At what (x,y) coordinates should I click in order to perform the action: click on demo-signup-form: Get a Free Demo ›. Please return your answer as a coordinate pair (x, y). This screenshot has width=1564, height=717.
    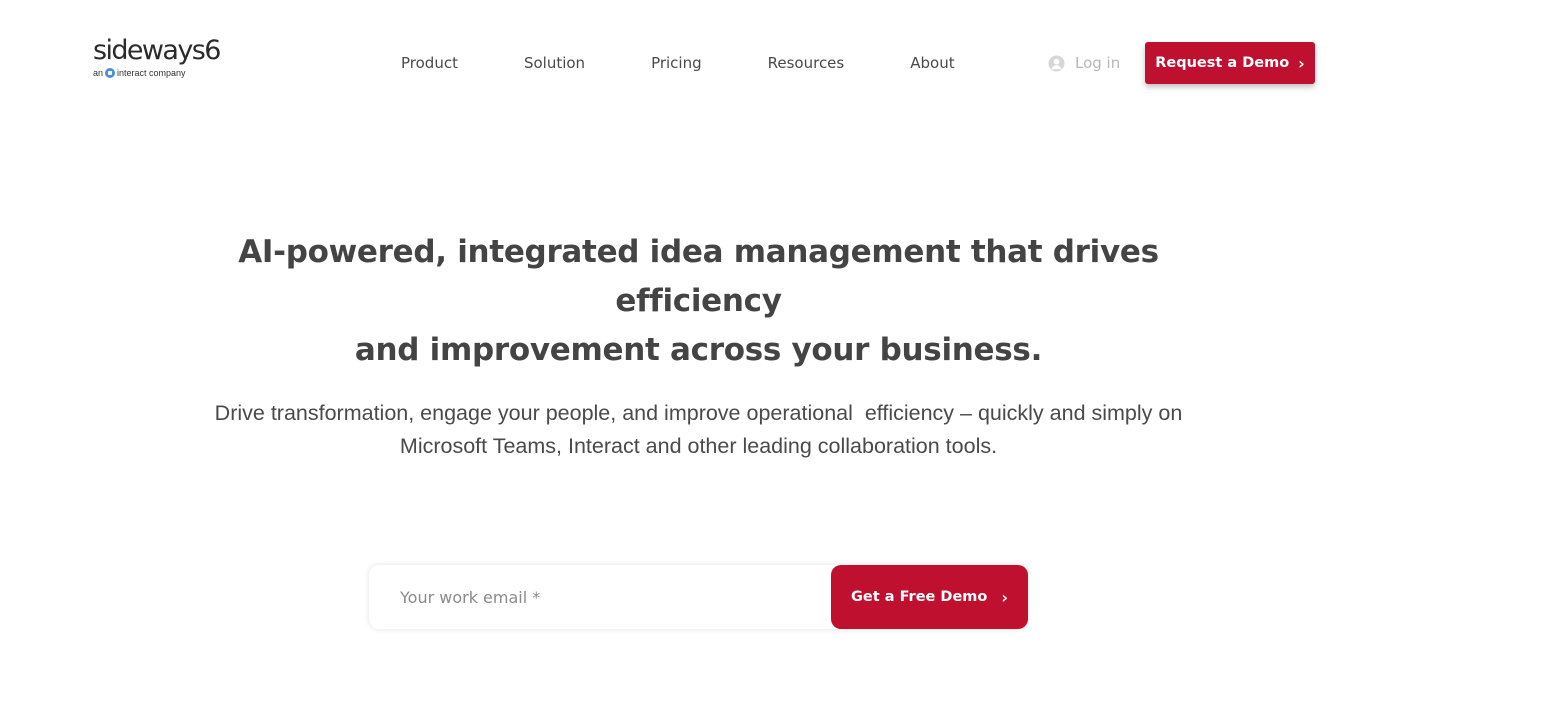
    Looking at the image, I should click on (698, 597).